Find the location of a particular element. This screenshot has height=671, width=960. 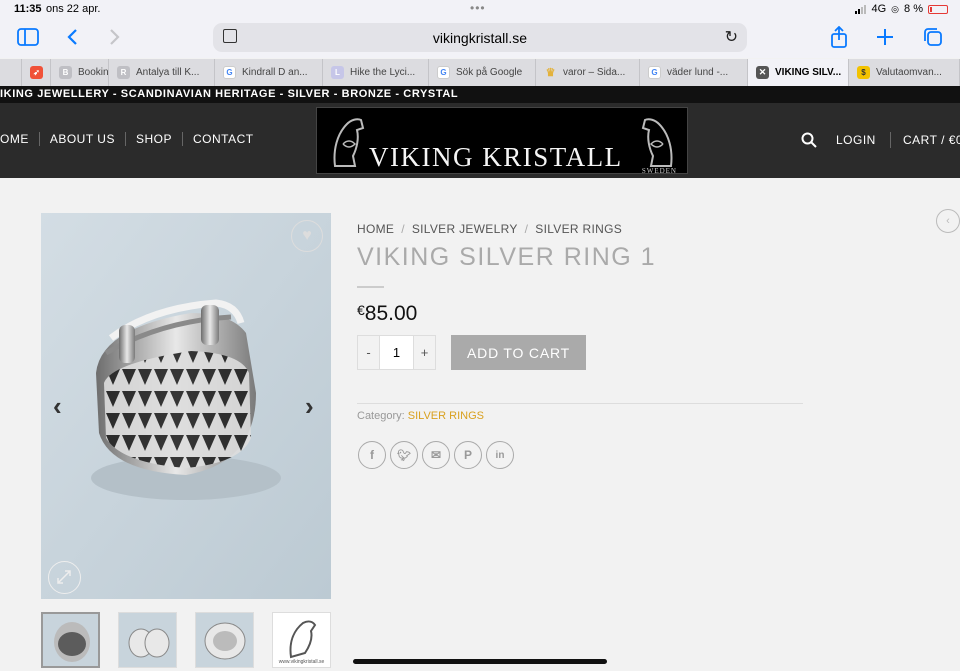

breadcrumb: HOME / SILVER JEWELRY / SILVER RINGS is located at coordinates (489, 229).